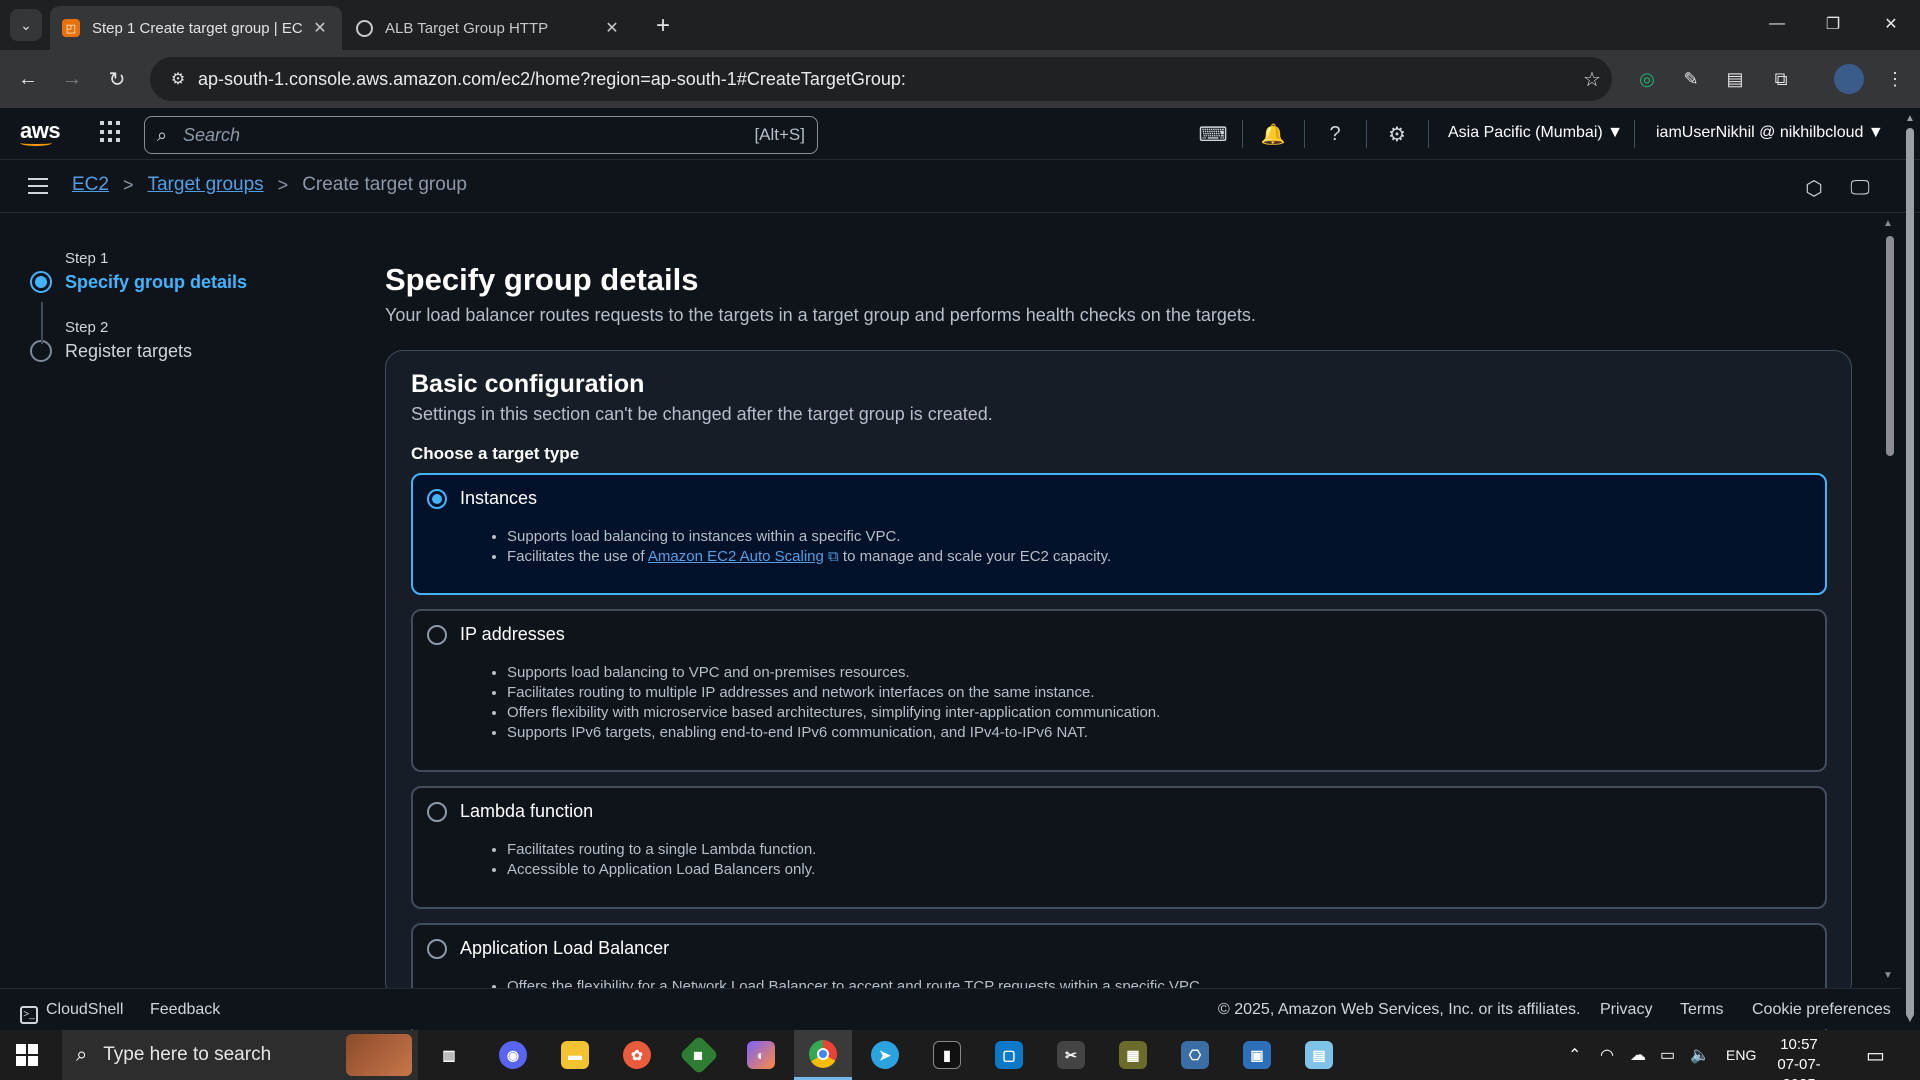 The width and height of the screenshot is (1920, 1080). What do you see at coordinates (1691, 79) in the screenshot?
I see `eyedropper-extension-icon: ✎` at bounding box center [1691, 79].